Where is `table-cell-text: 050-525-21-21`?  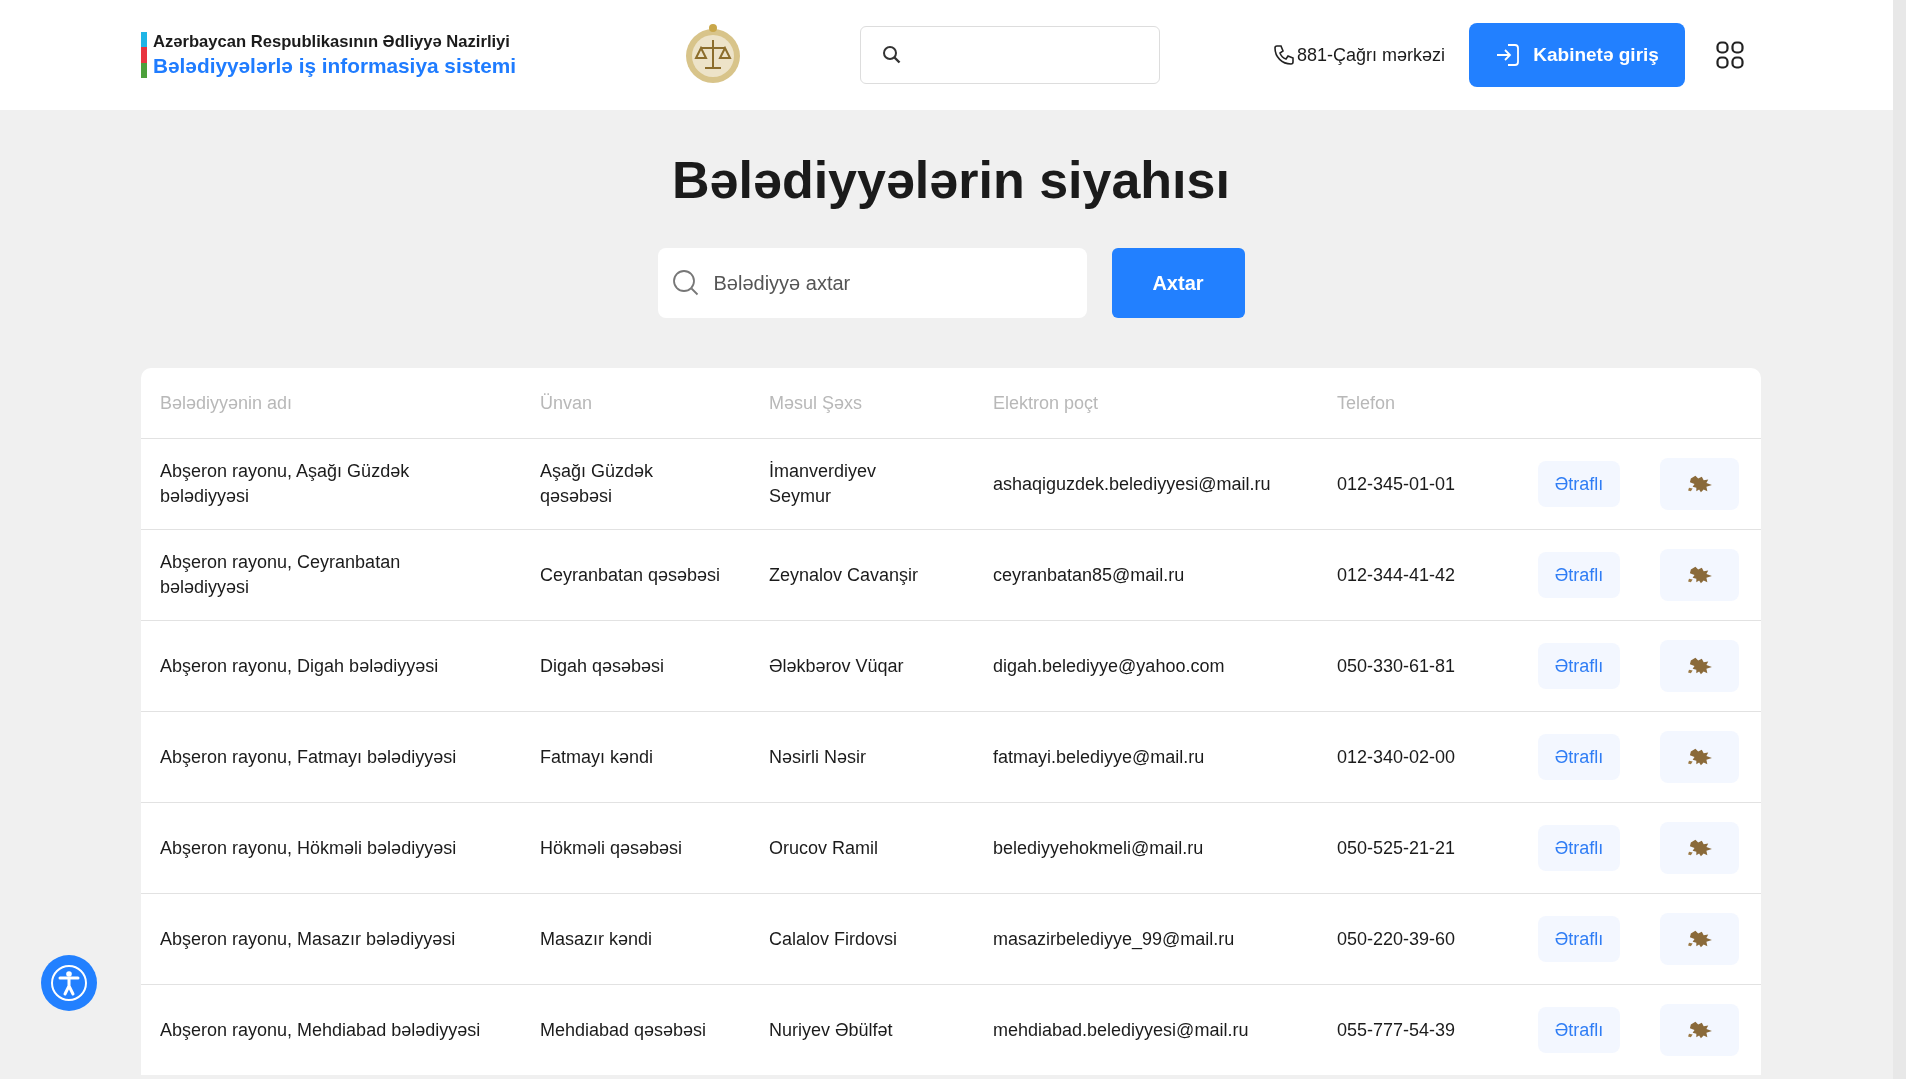
table-cell-text: 050-525-21-21 is located at coordinates (1397, 848).